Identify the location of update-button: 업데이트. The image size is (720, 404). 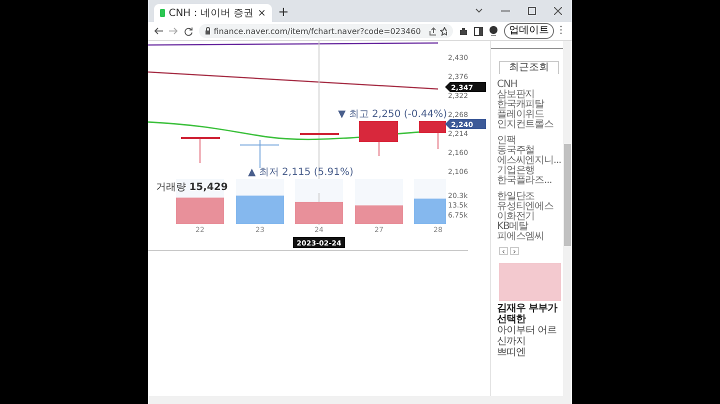
(529, 31).